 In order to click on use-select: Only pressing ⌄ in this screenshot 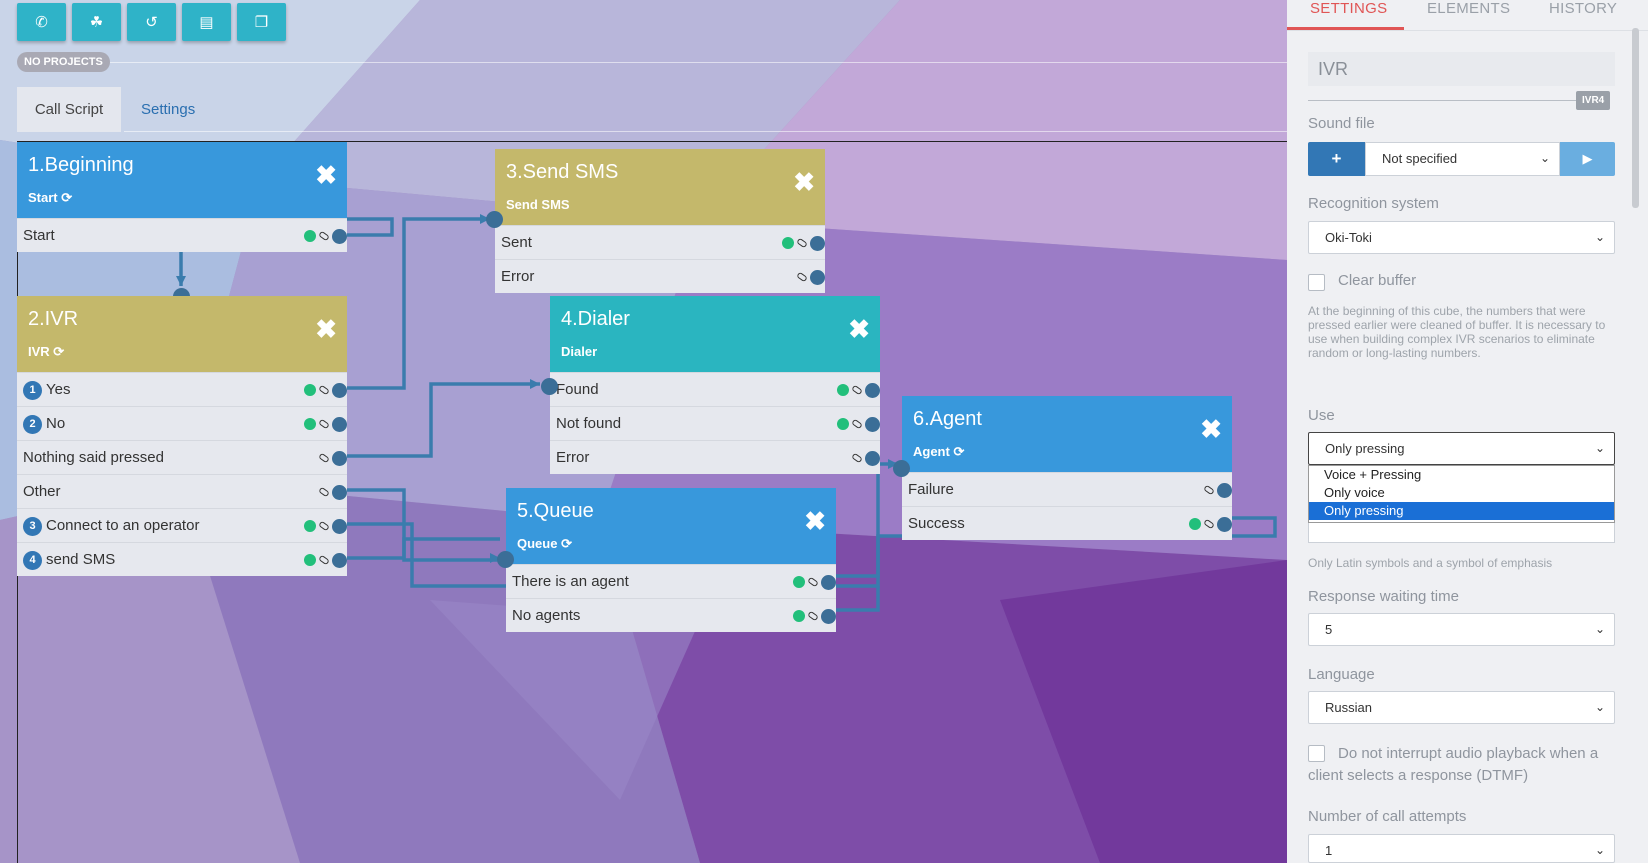, I will do `click(1461, 448)`.